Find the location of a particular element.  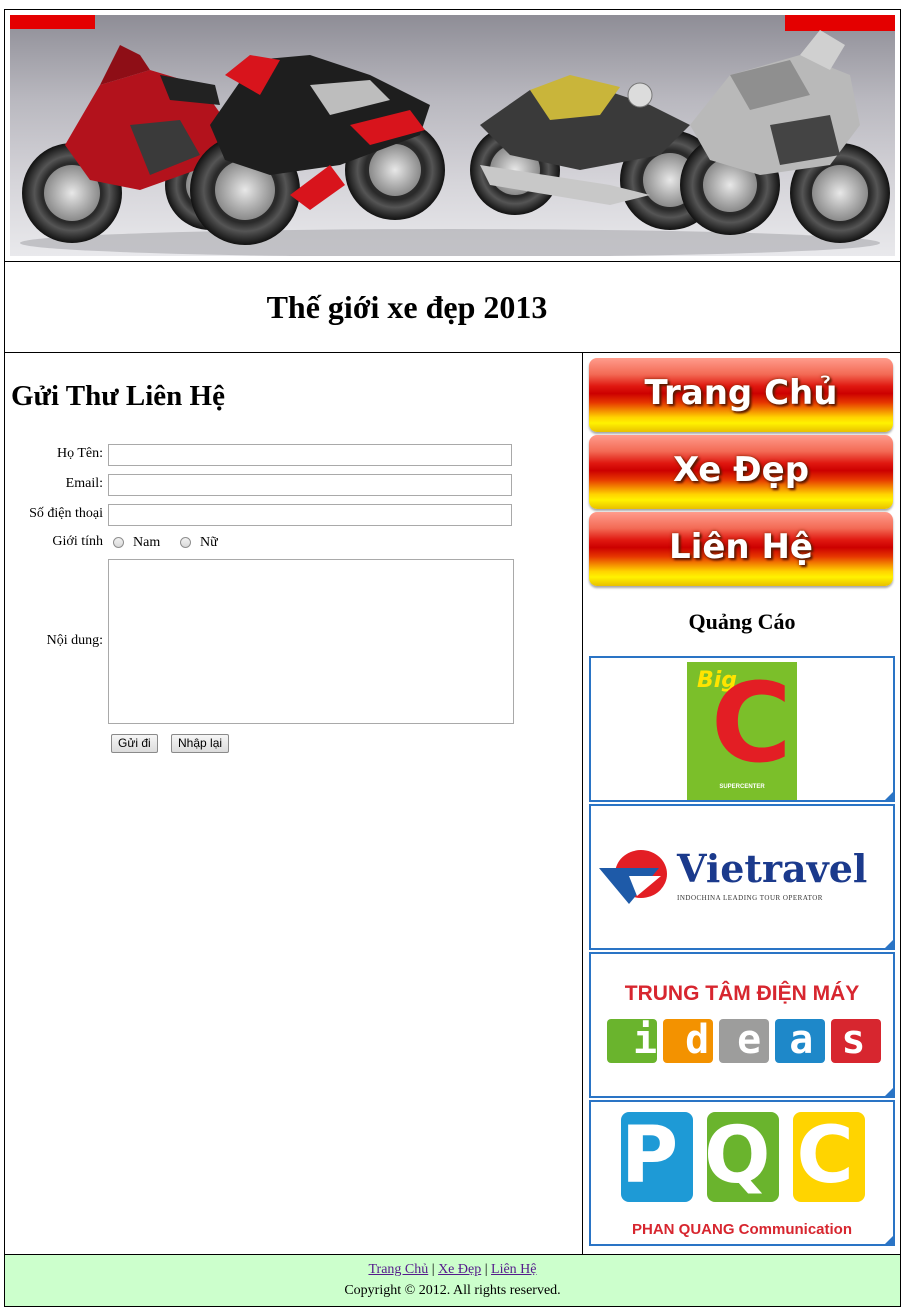

gender-male-label: Nam is located at coordinates (147, 542).